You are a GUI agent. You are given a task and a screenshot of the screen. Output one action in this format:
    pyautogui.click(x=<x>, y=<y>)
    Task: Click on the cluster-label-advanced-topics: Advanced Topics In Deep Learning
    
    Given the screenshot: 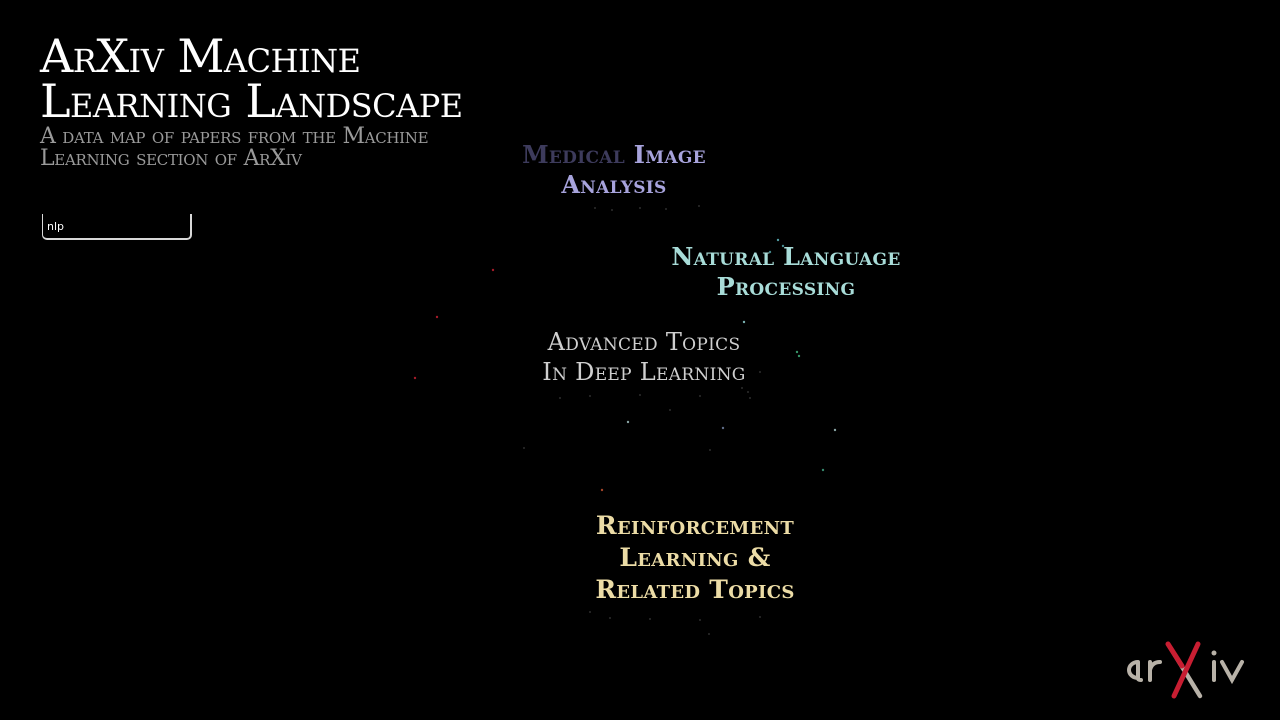 What is the action you would take?
    pyautogui.click(x=644, y=357)
    